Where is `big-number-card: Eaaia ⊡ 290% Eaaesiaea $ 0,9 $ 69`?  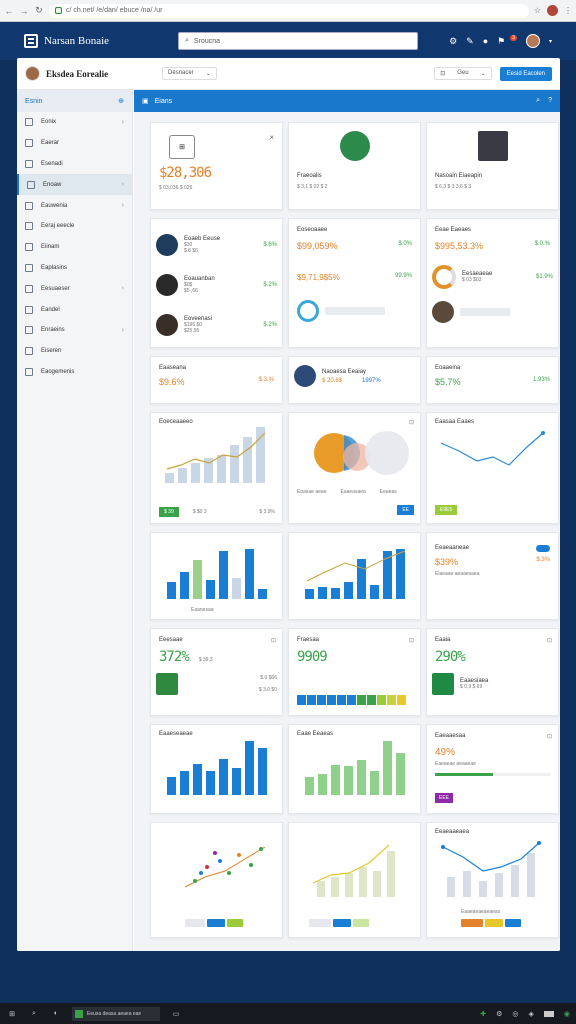 big-number-card: Eaaia ⊡ 290% Eaaesiaea $ 0,9 $ 69 is located at coordinates (492, 672).